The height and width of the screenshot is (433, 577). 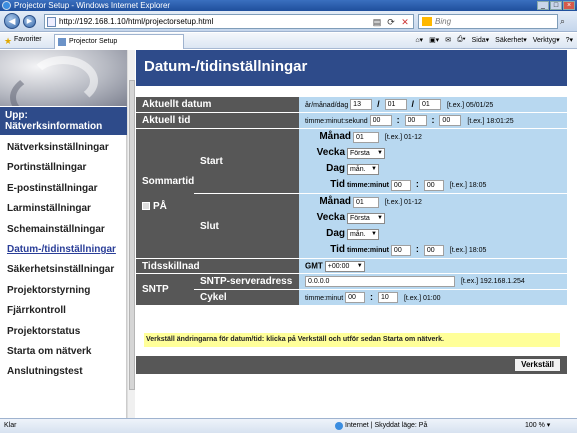 What do you see at coordinates (391, 22) in the screenshot?
I see `refresh-icon: ⟳` at bounding box center [391, 22].